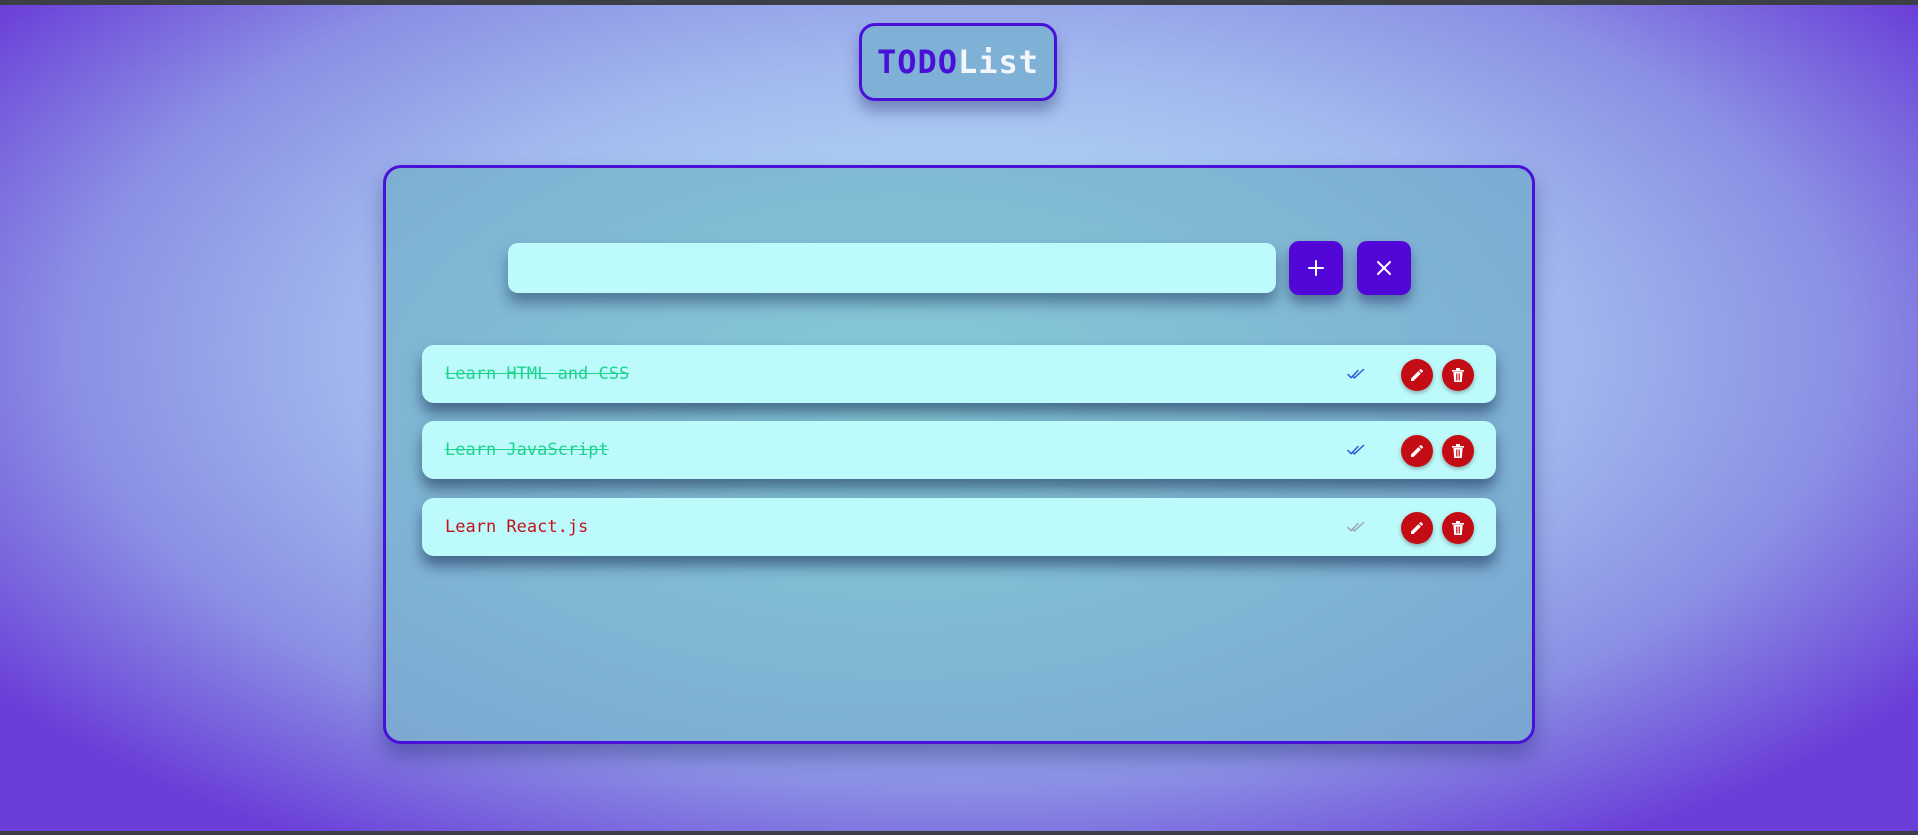  I want to click on todo-item-text: Learn HTML and CSS, so click(537, 374).